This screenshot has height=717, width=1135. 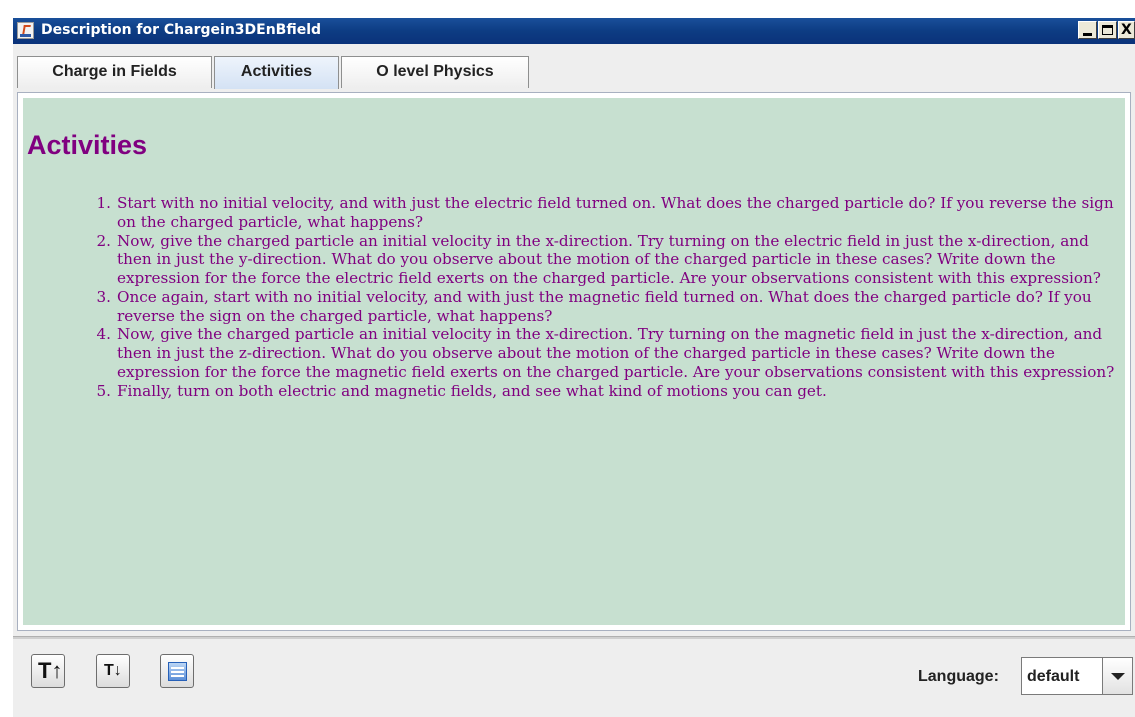 I want to click on tab-o-level-physics: O level Physics, so click(x=435, y=72).